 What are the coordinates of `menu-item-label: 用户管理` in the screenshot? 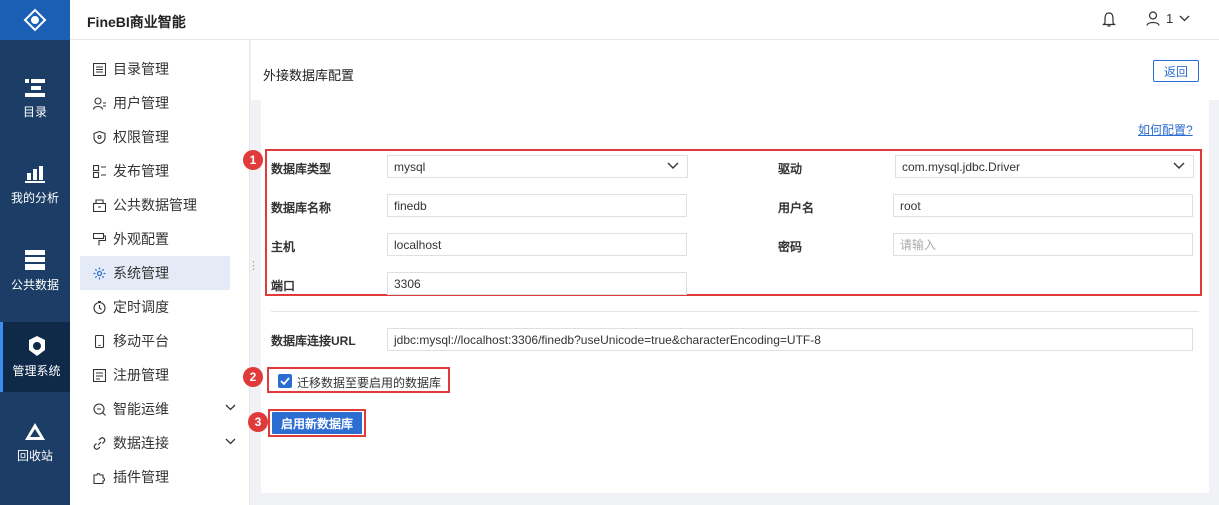 It's located at (141, 103).